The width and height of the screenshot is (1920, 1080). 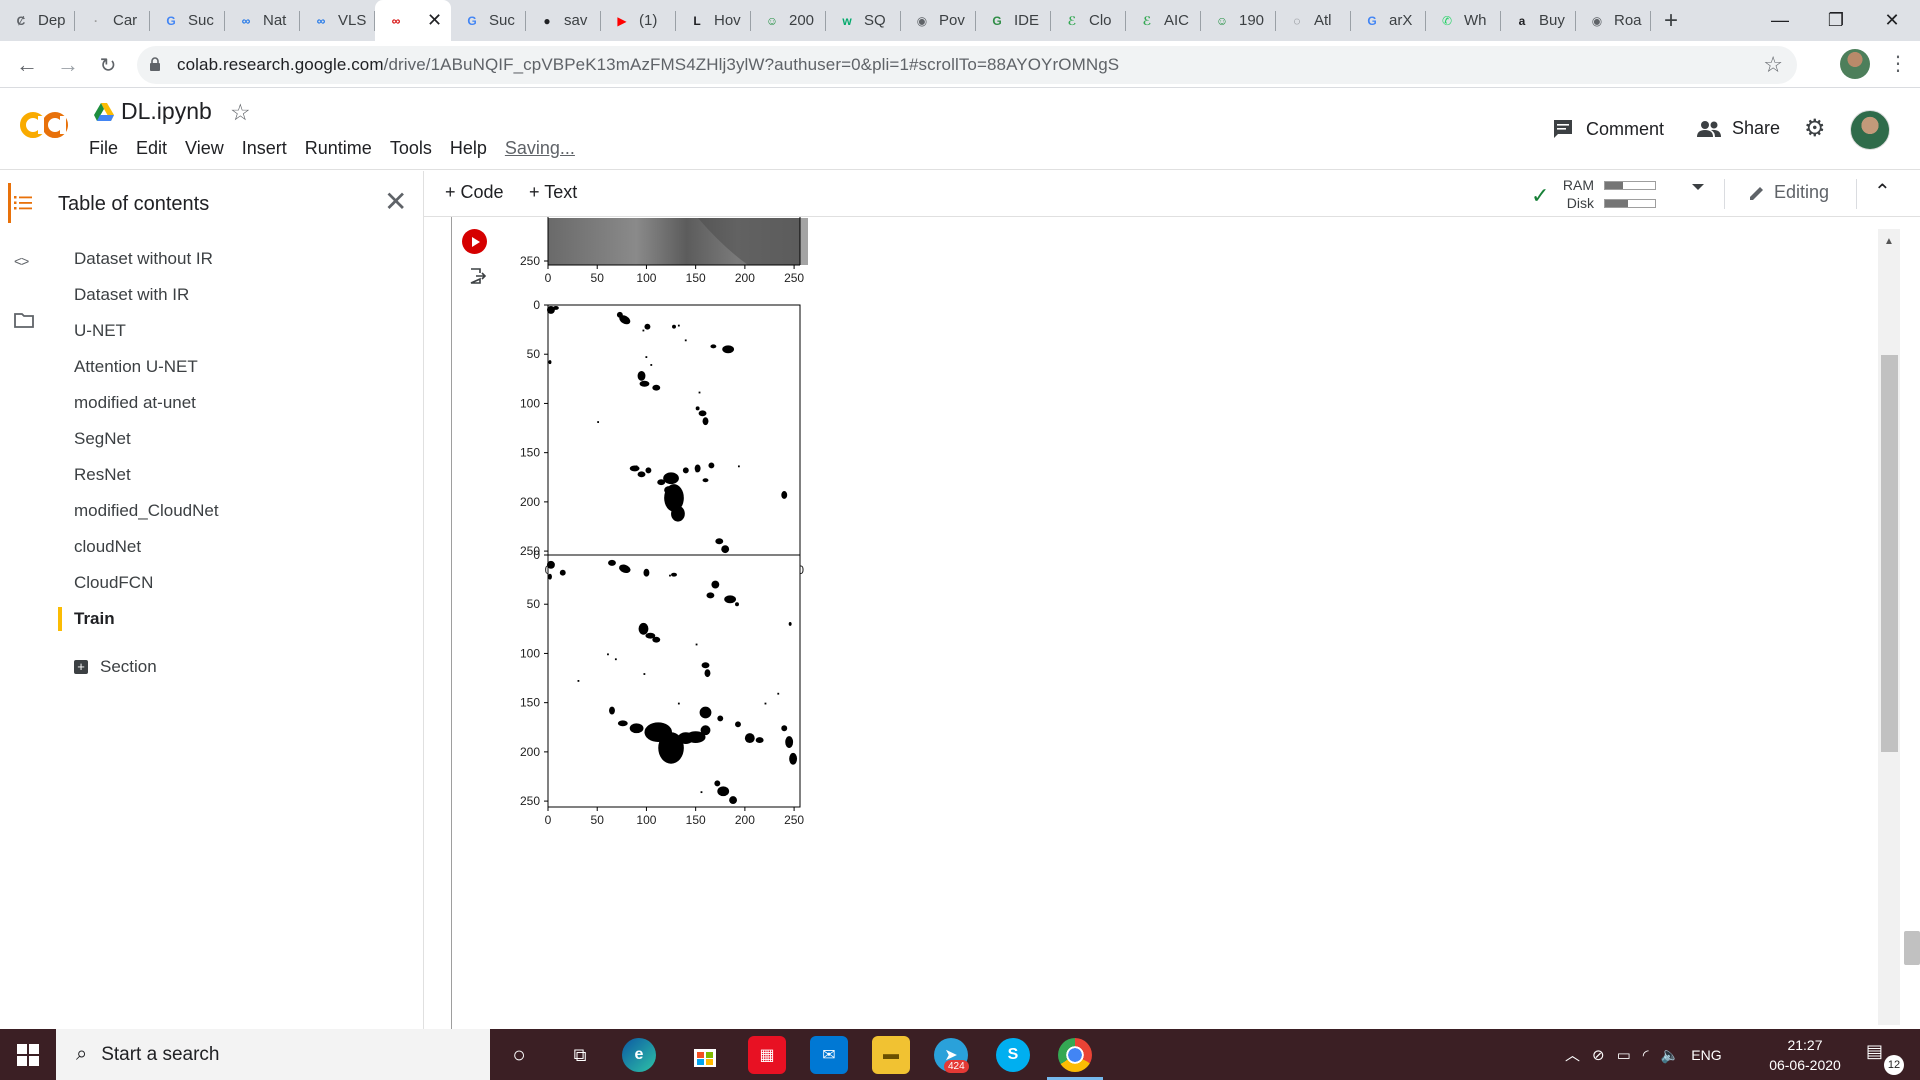 What do you see at coordinates (1646, 1055) in the screenshot?
I see `wifi-icon: ◜` at bounding box center [1646, 1055].